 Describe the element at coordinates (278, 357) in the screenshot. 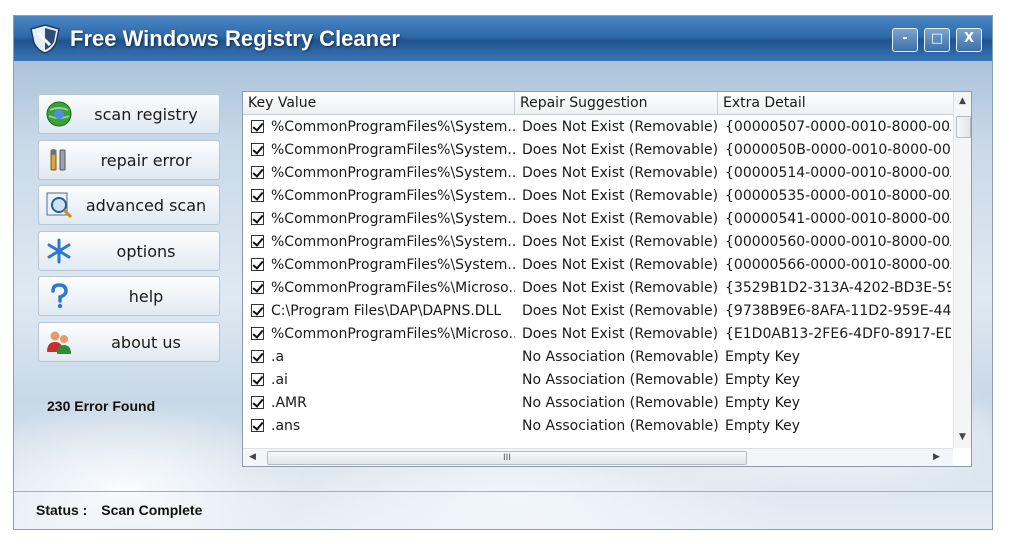

I see `key-value-cell: .a` at that location.